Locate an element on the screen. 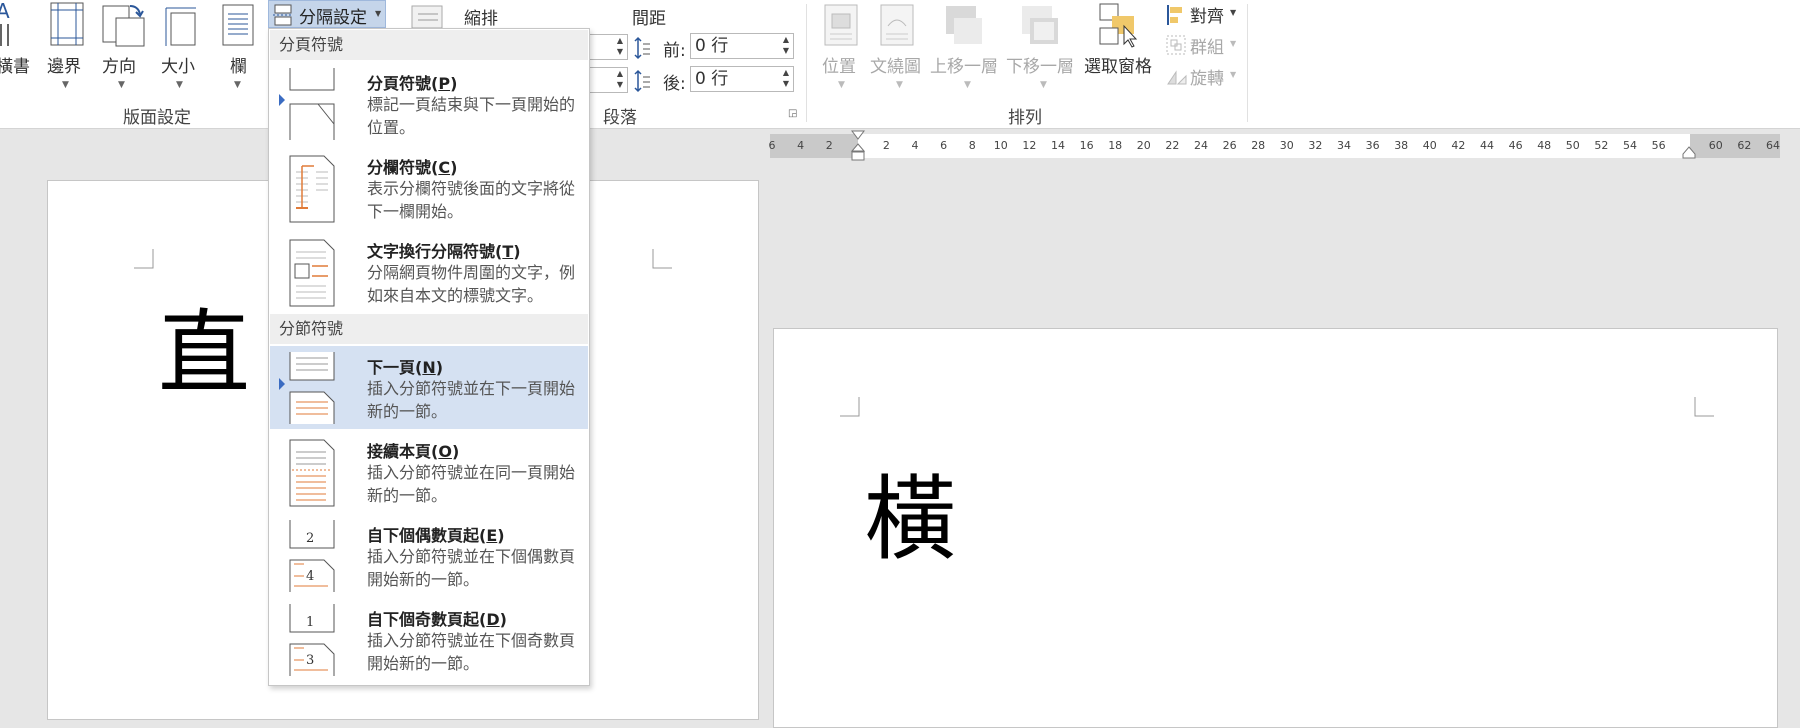 Image resolution: width=1800 pixels, height=728 pixels. ruler-tick-label: 62 is located at coordinates (1744, 145).